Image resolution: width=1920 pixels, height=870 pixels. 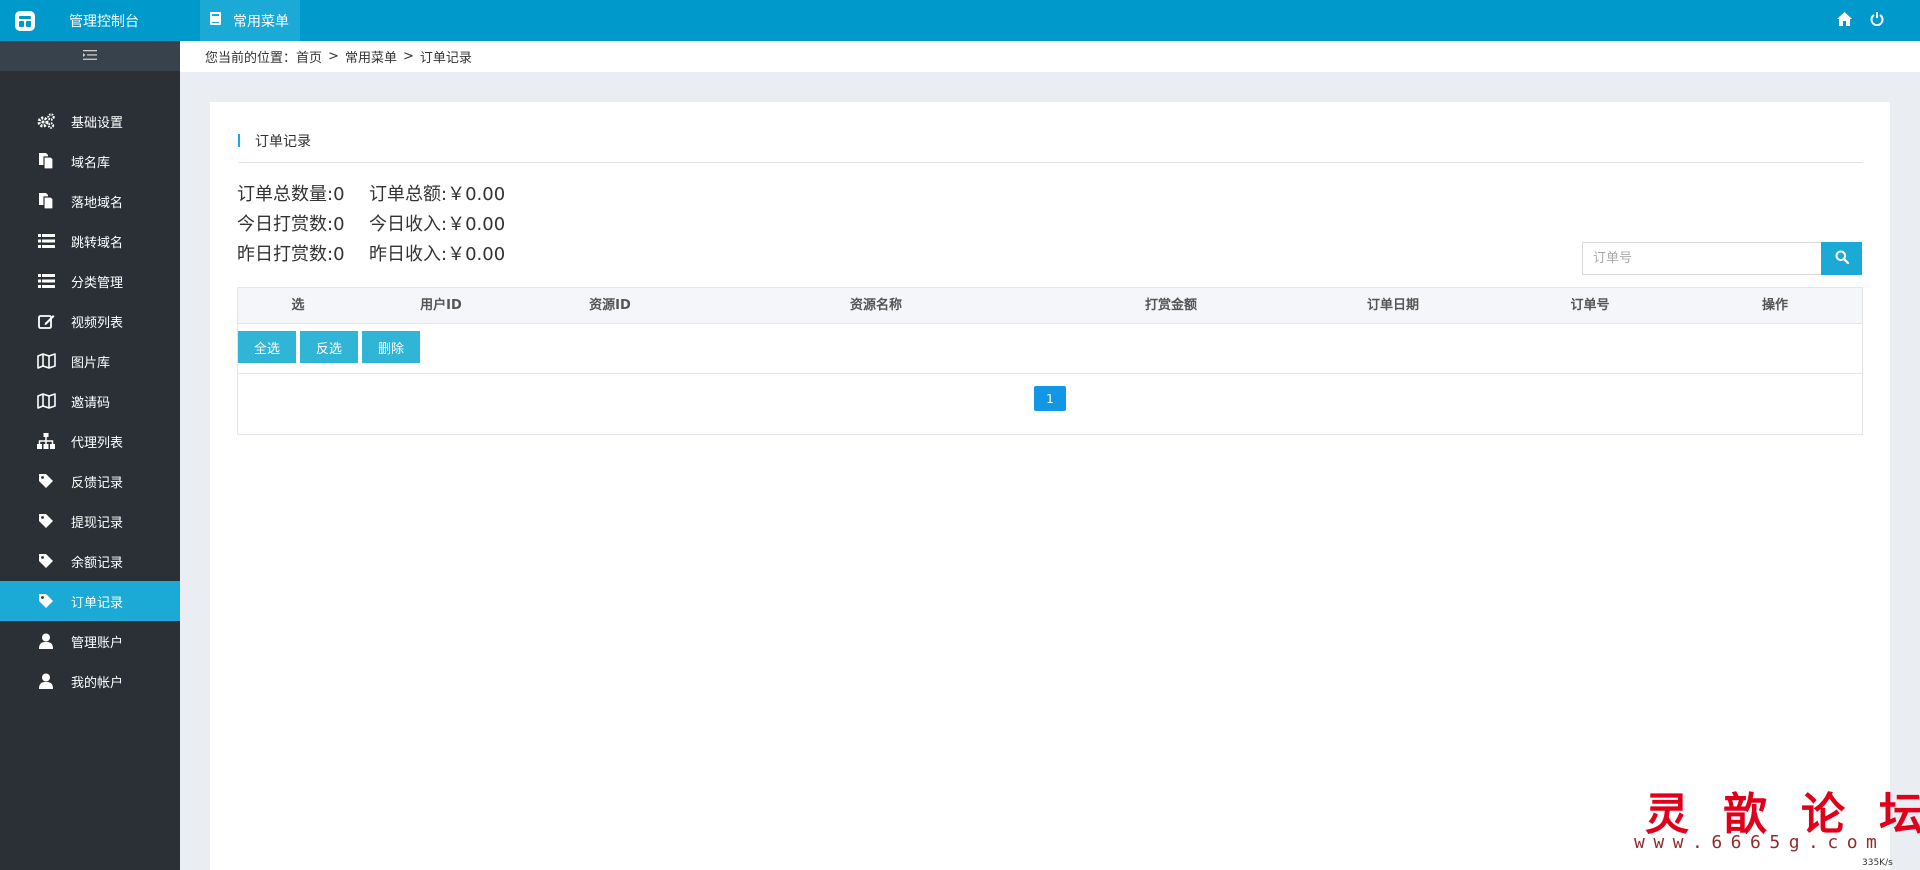 What do you see at coordinates (97, 683) in the screenshot?
I see `sidebar-item-label: 我的帐户` at bounding box center [97, 683].